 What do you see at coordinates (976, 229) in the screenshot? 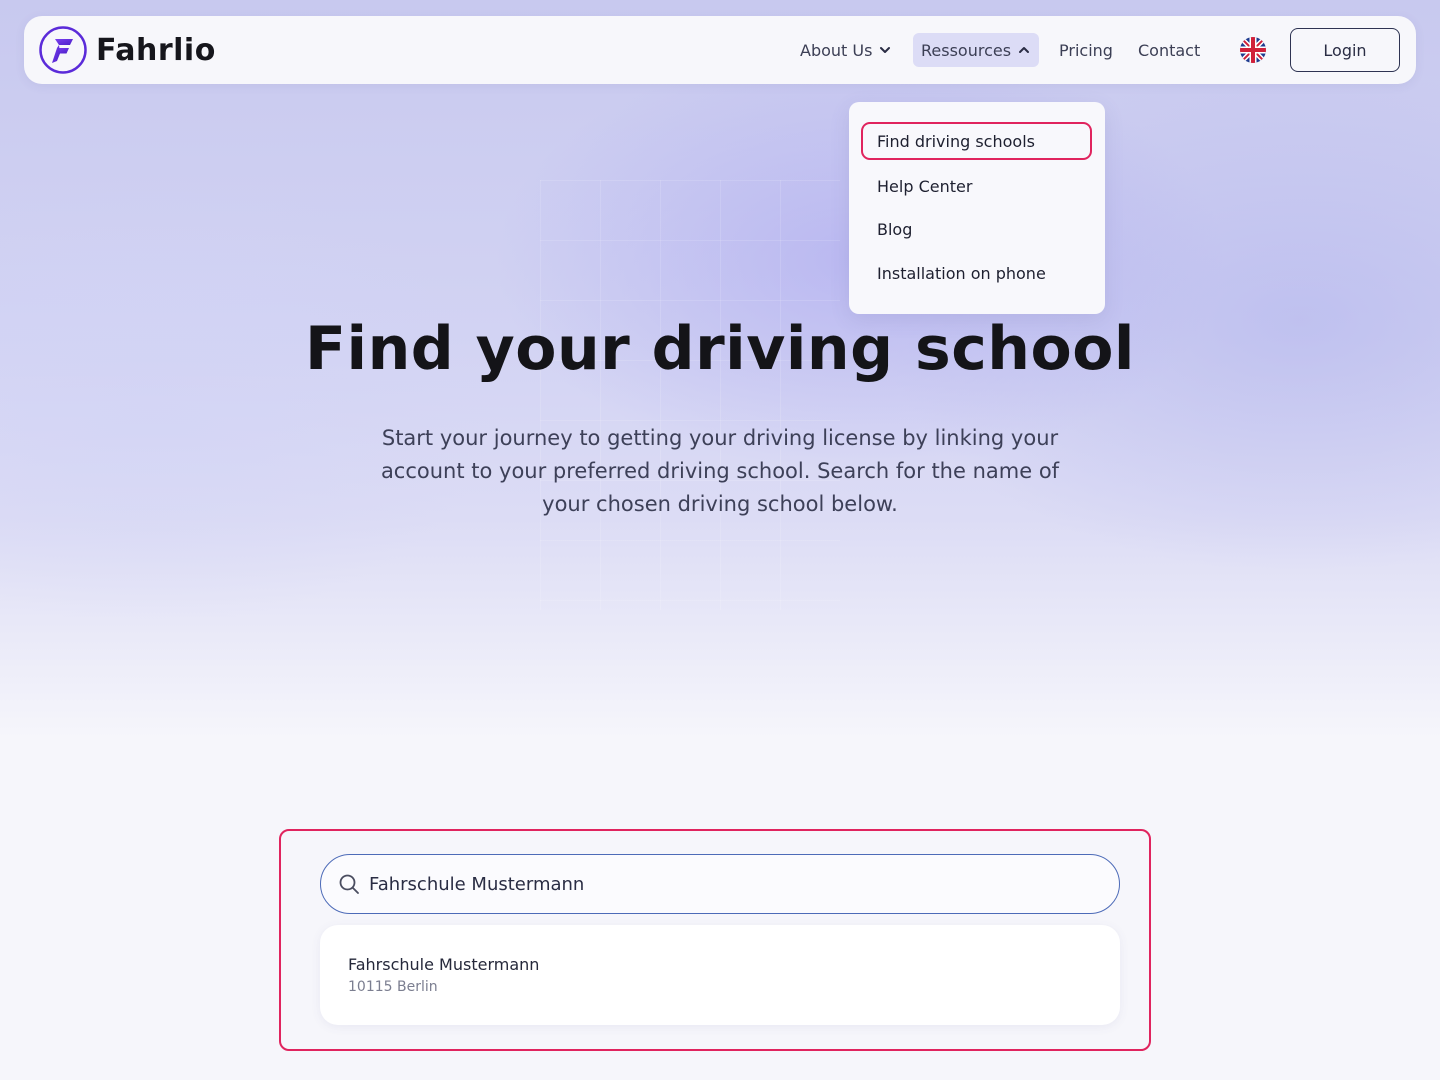
I see `menu-item-blog: Blog` at bounding box center [976, 229].